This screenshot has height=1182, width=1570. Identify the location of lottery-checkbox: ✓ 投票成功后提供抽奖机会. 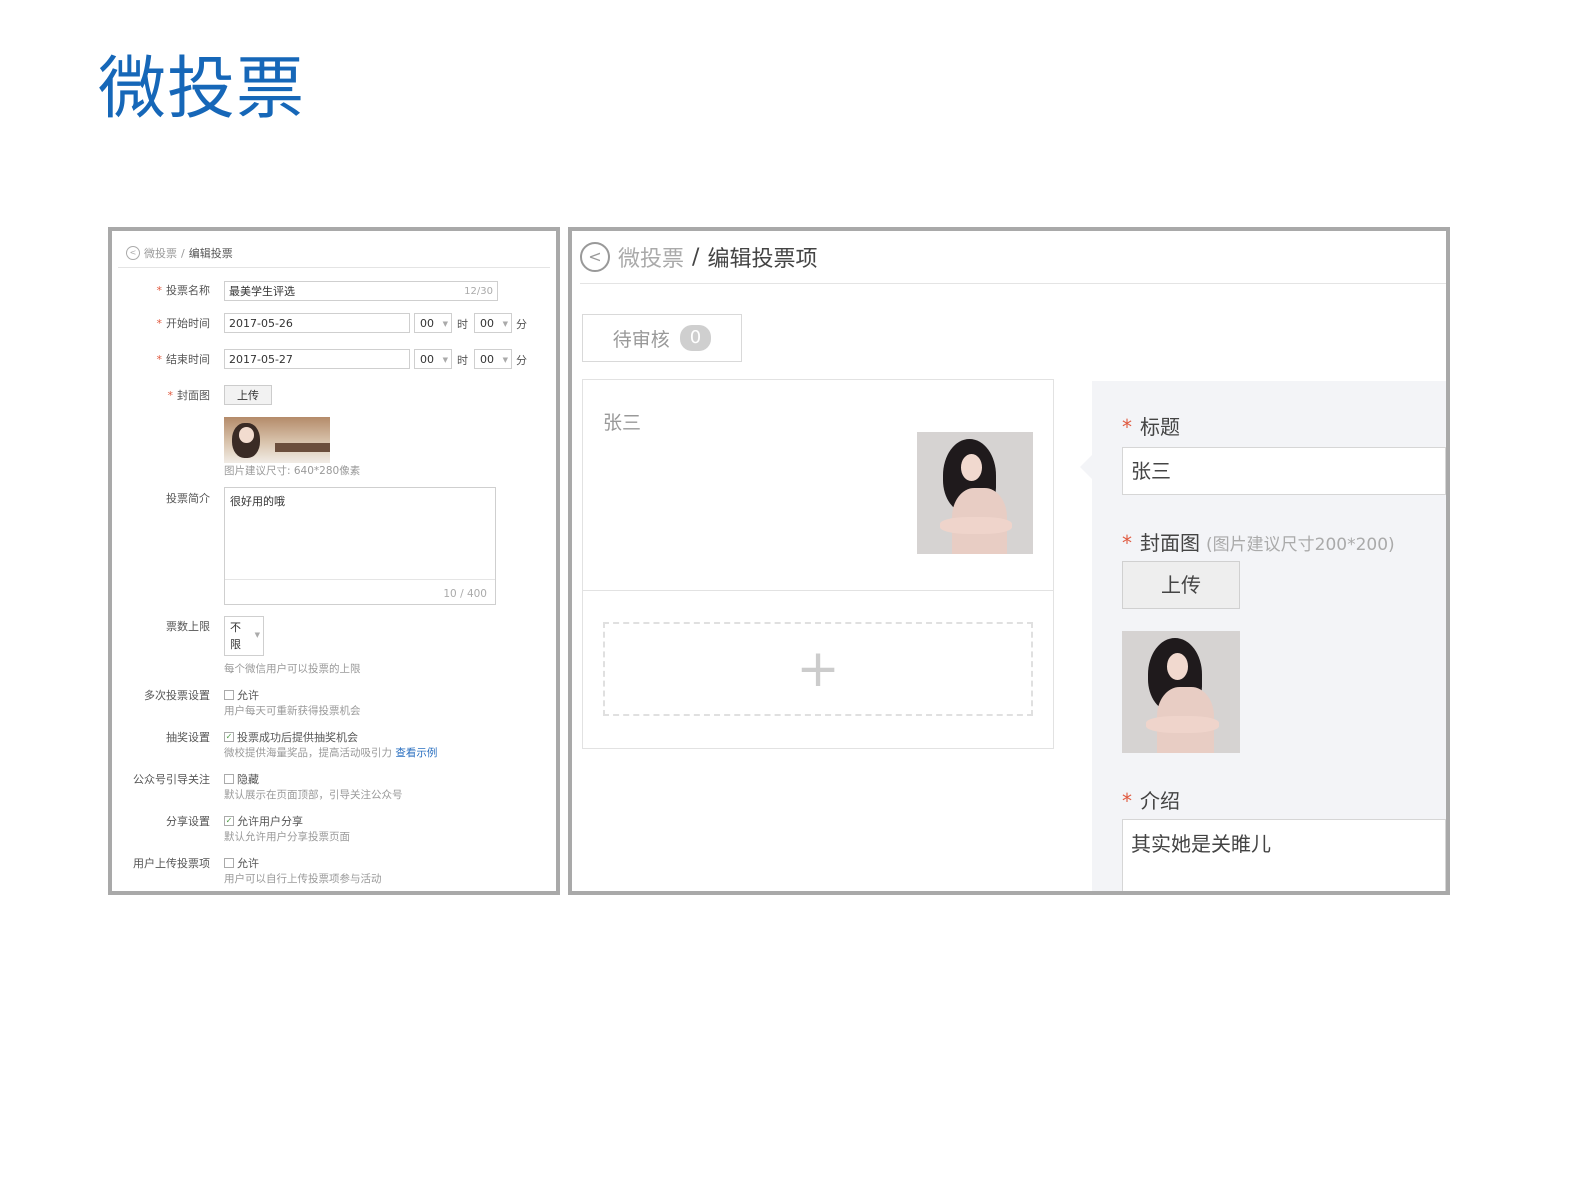
(291, 737).